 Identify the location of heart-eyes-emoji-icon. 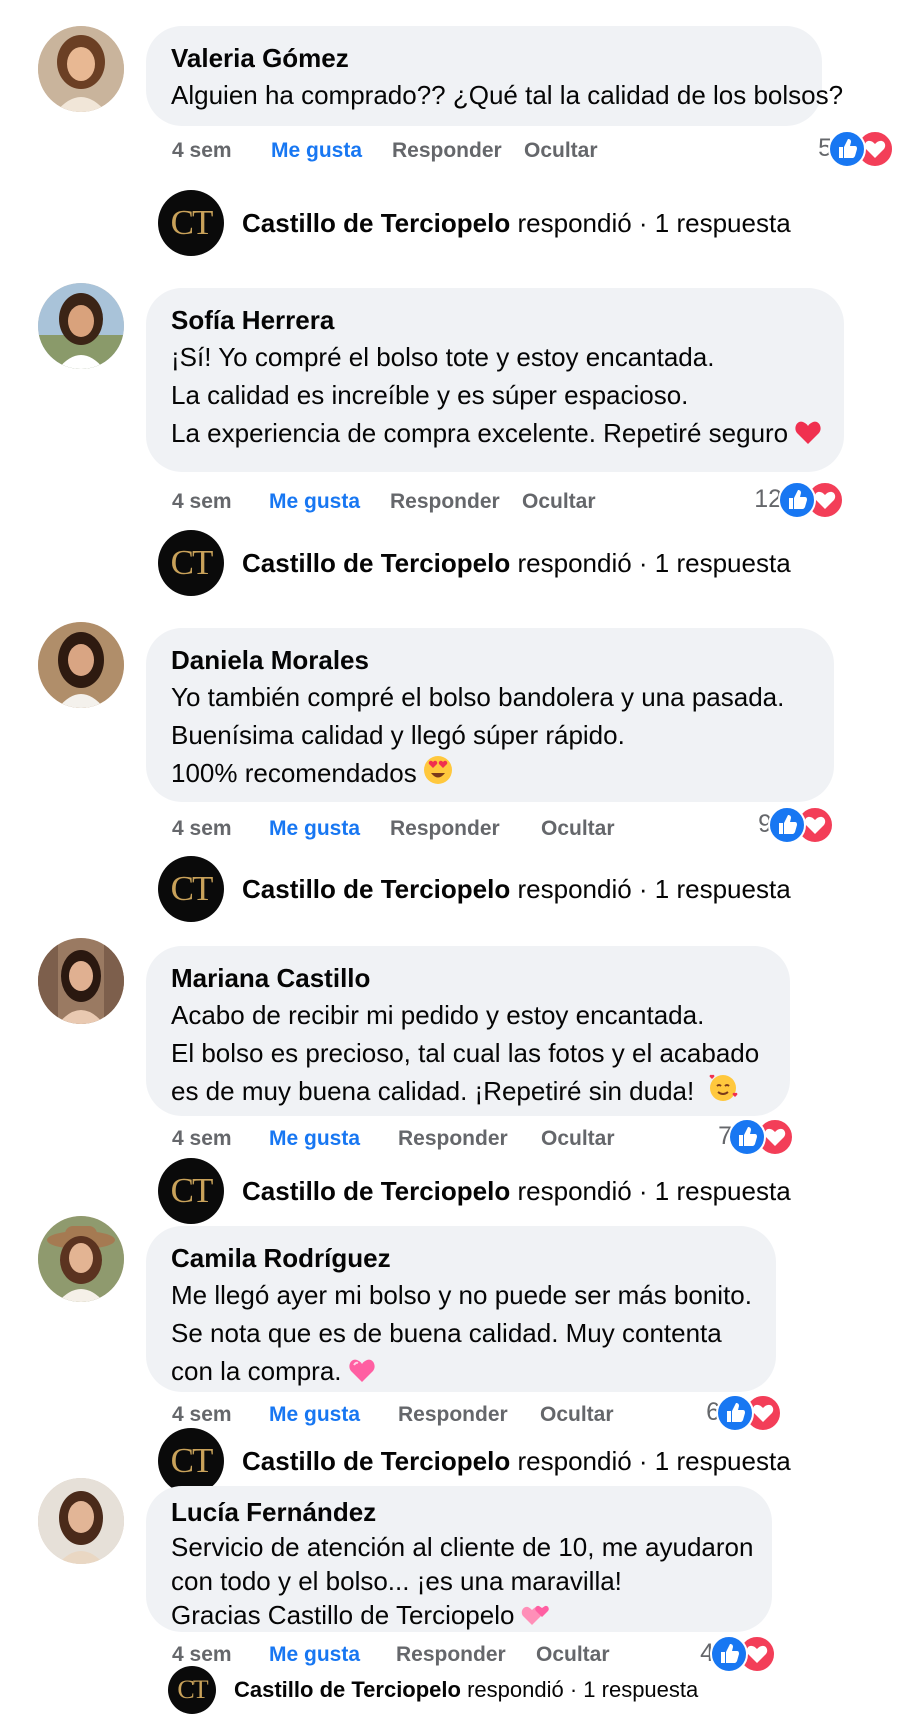
(438, 775).